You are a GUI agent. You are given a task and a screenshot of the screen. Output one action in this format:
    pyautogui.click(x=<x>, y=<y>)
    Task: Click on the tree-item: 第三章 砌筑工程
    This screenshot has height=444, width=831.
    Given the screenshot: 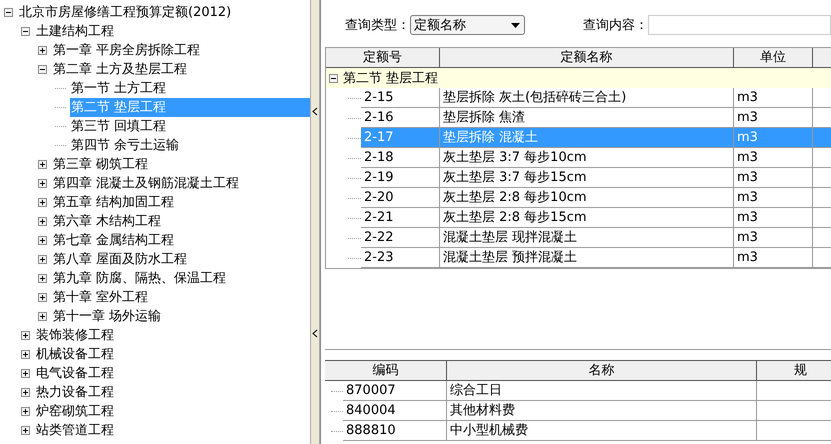 What is the action you would take?
    pyautogui.click(x=181, y=164)
    